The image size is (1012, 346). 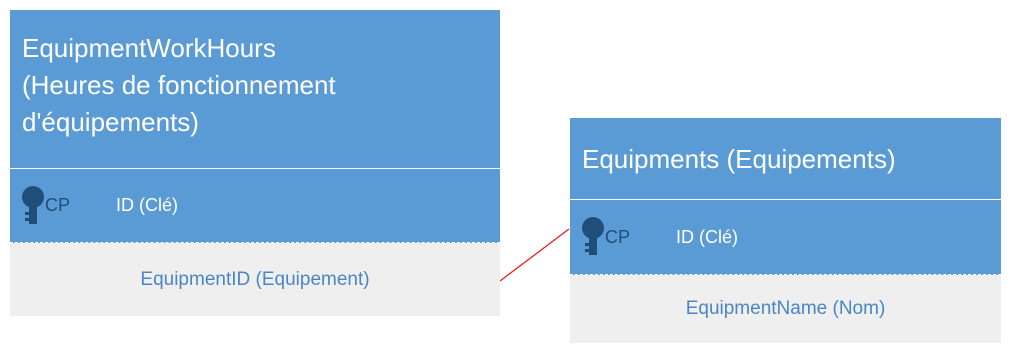 I want to click on attribute-row: EquipmentName (Nom), so click(x=785, y=309).